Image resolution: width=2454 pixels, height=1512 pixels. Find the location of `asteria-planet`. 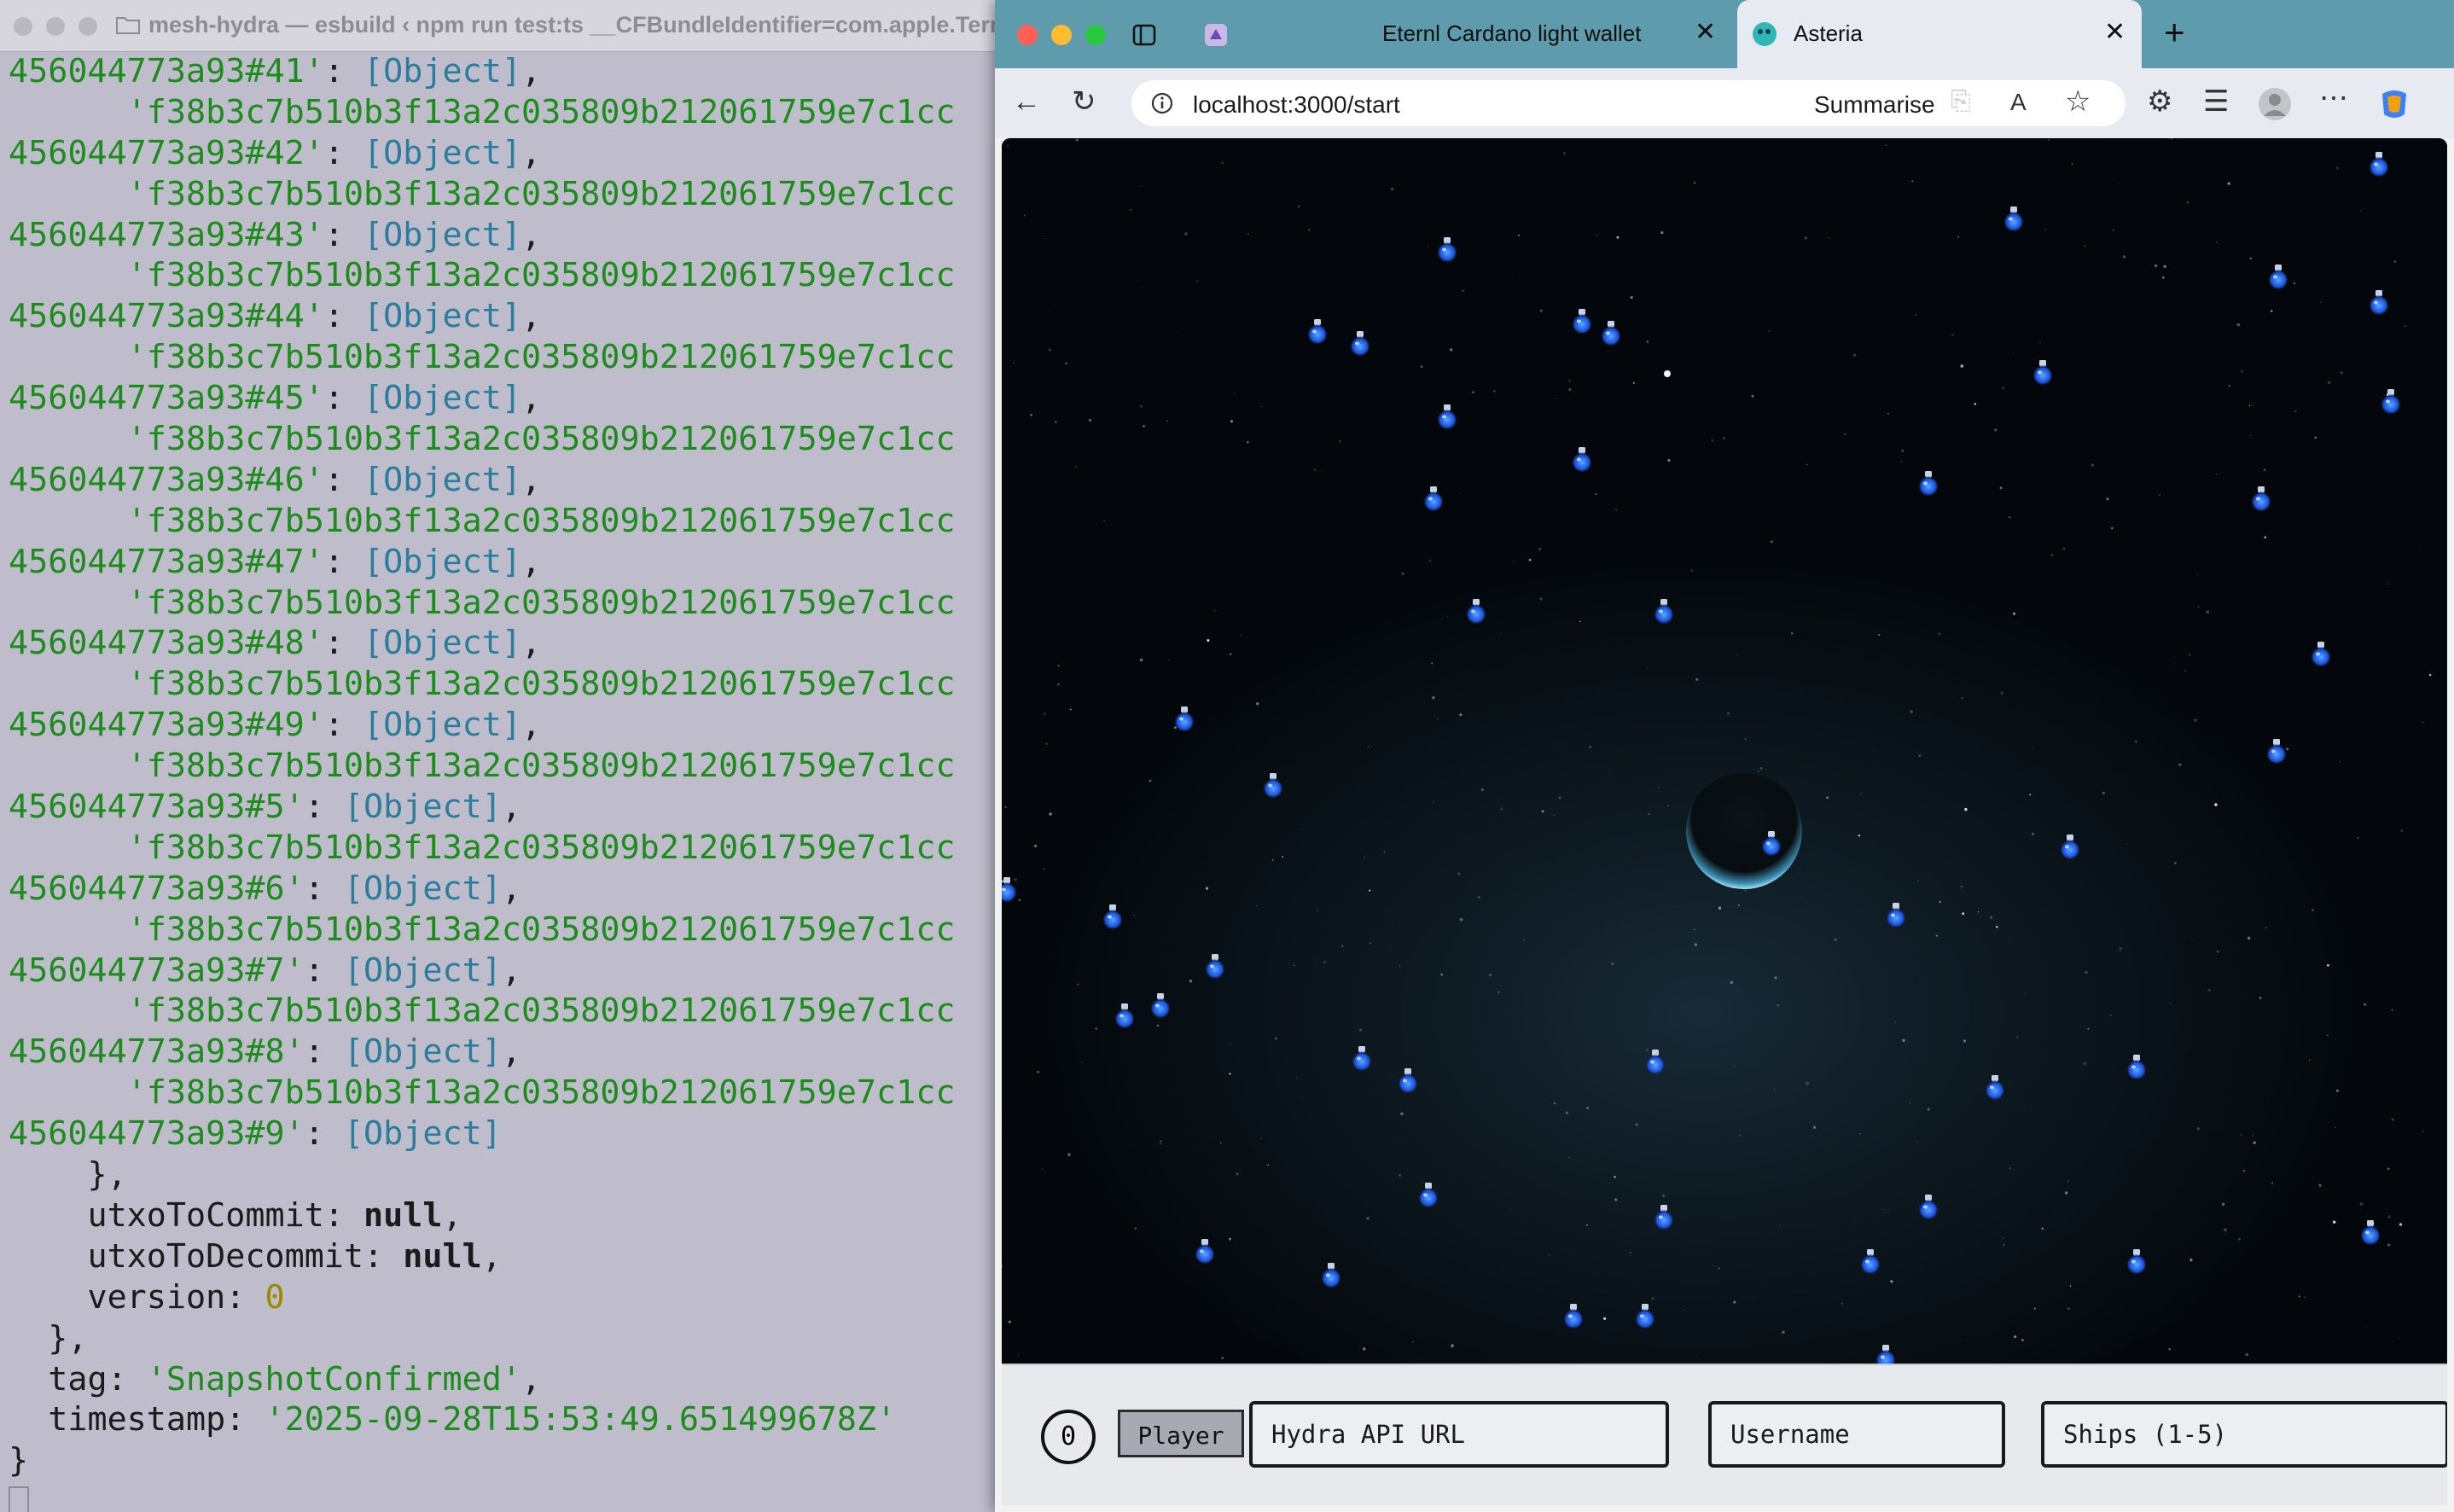

asteria-planet is located at coordinates (1744, 831).